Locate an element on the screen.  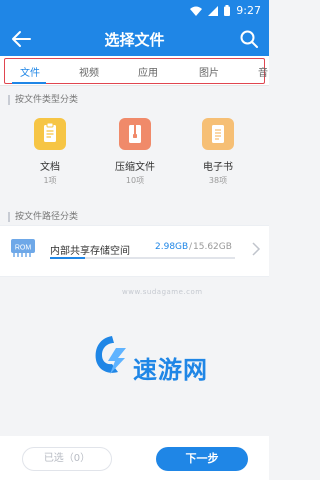
storage-progress-fill is located at coordinates (68, 258).